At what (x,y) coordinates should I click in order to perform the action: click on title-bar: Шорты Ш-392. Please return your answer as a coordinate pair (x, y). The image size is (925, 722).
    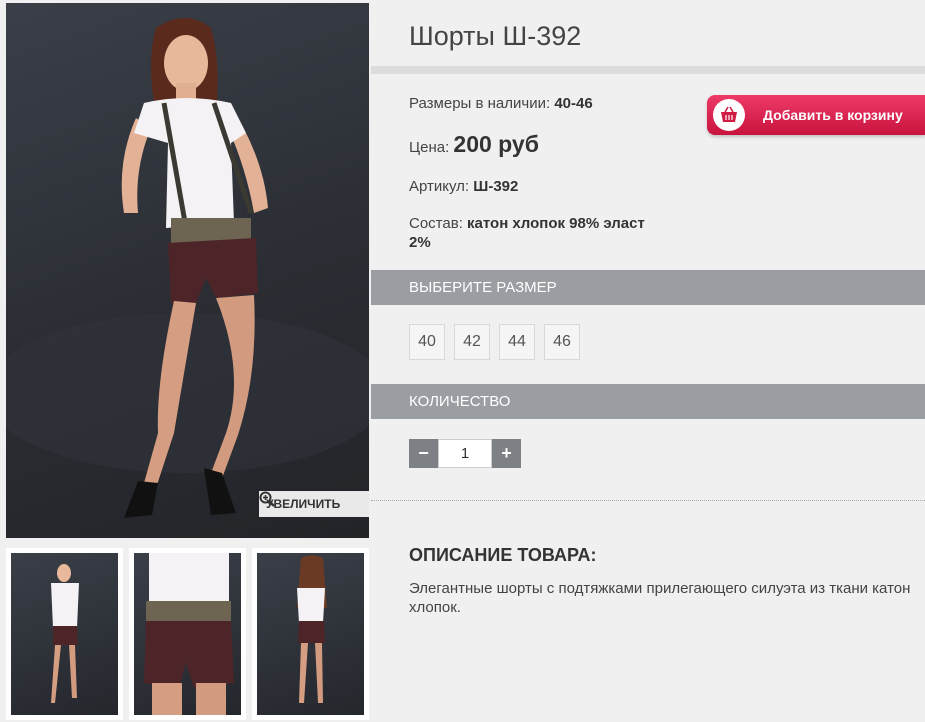
    Looking at the image, I should click on (648, 36).